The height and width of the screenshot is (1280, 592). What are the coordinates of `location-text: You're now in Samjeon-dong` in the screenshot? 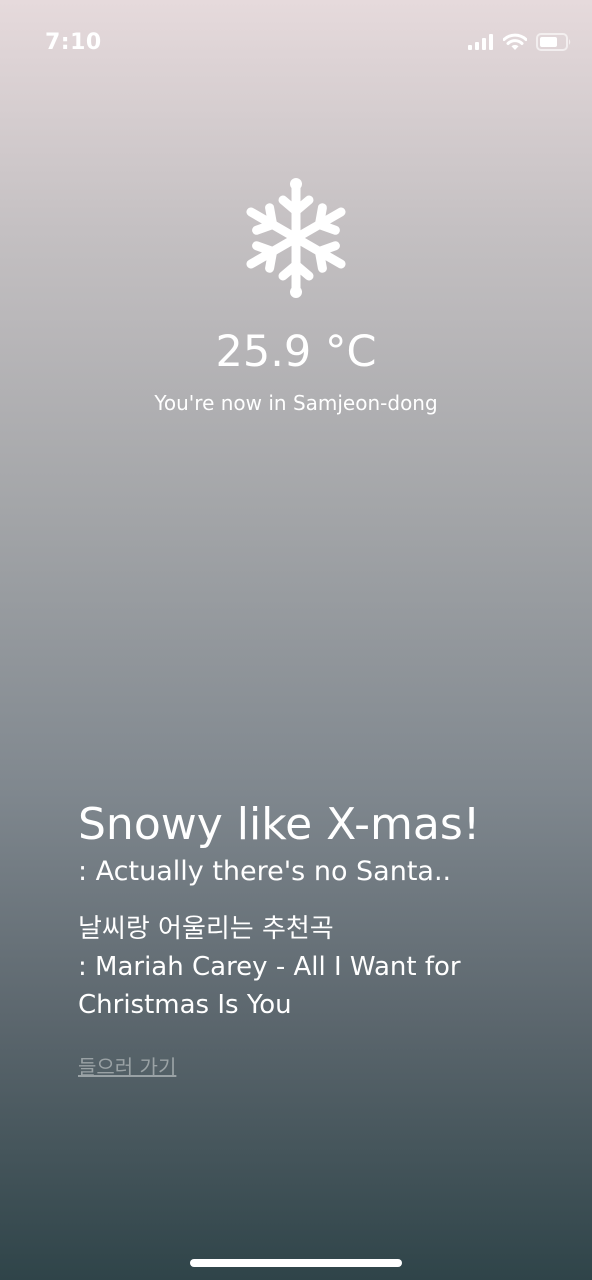 It's located at (296, 403).